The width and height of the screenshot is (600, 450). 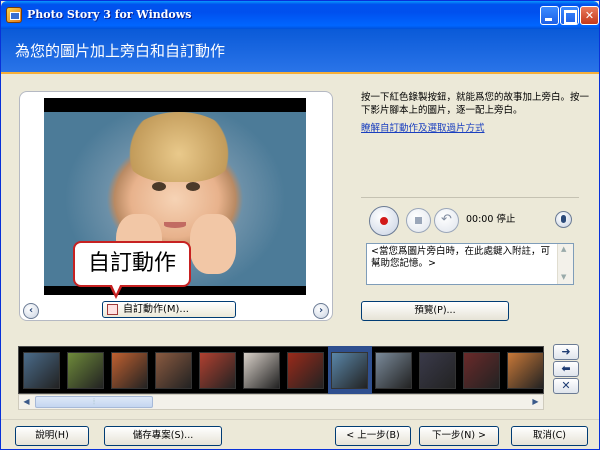 What do you see at coordinates (132, 264) in the screenshot?
I see `callout-annotation: 自訂動作` at bounding box center [132, 264].